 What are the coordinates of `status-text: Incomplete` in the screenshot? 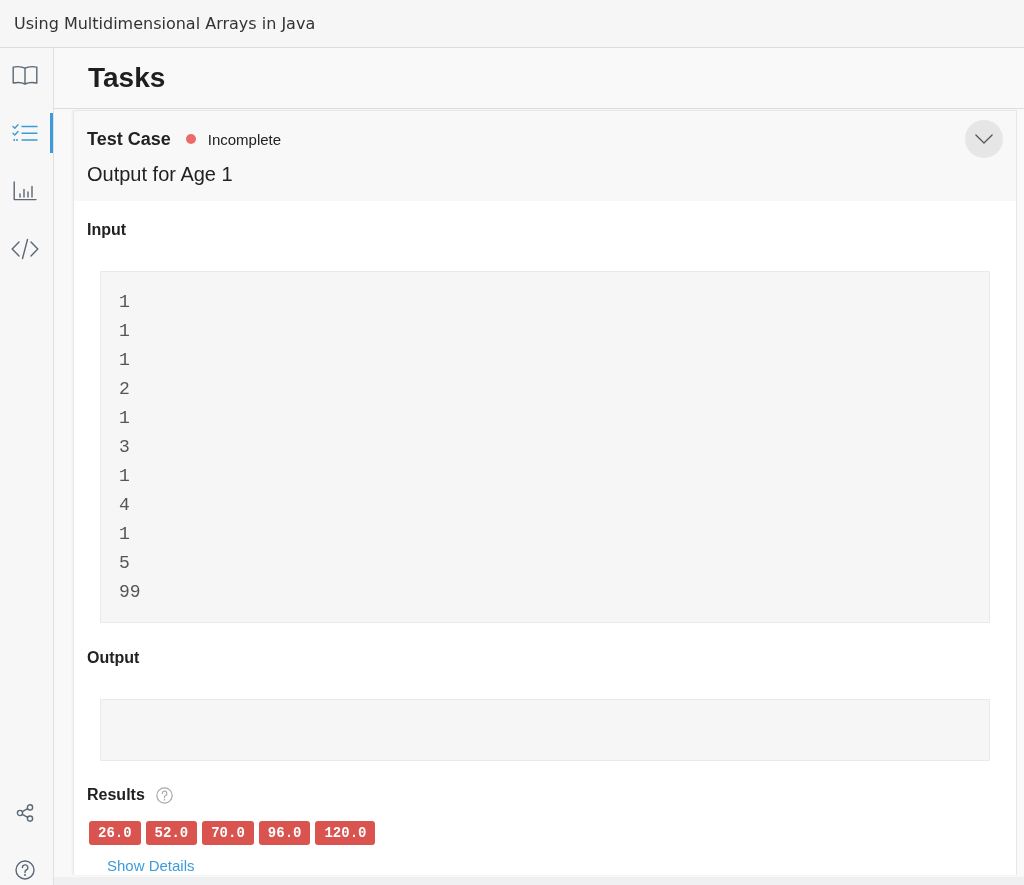 It's located at (244, 139).